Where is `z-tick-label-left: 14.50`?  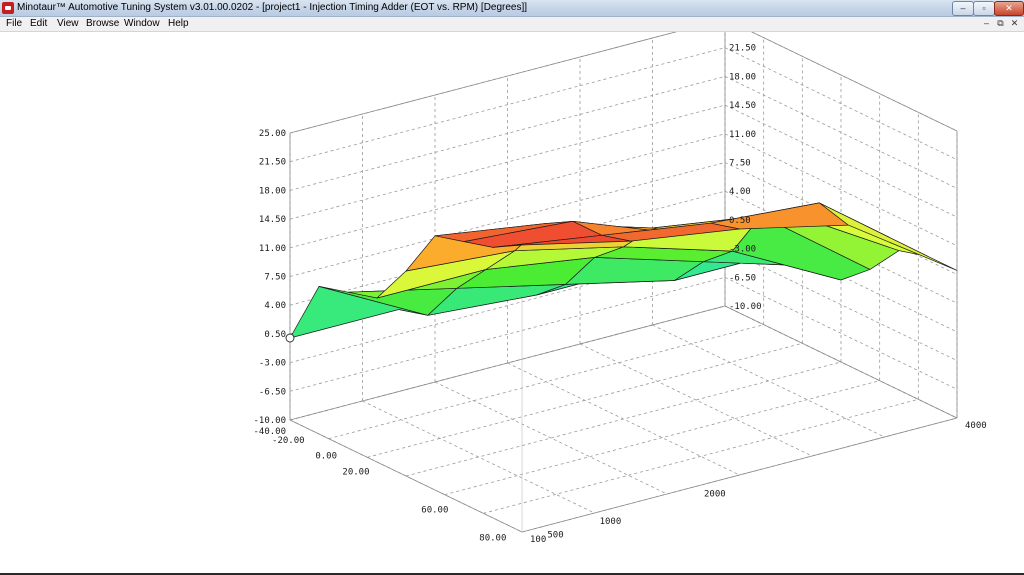 z-tick-label-left: 14.50 is located at coordinates (272, 220).